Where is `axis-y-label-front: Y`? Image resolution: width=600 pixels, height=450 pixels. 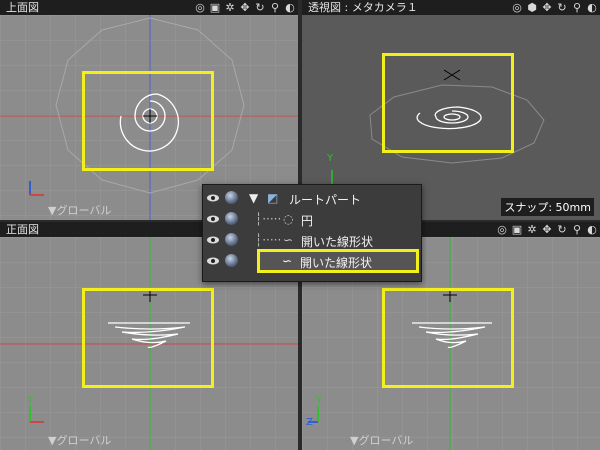
axis-y-label-front: Y is located at coordinates (30, 400).